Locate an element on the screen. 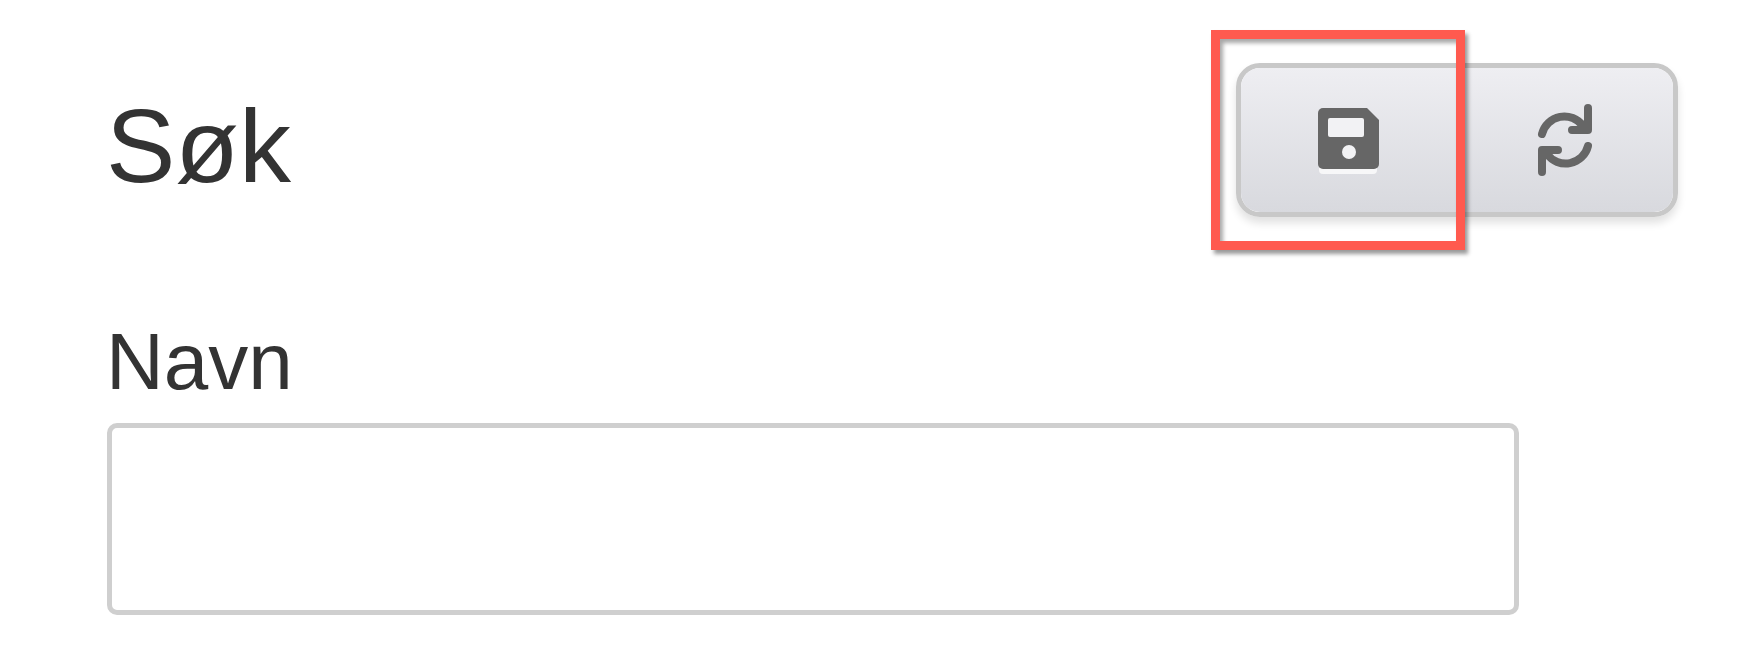  save-button is located at coordinates (1349, 140).